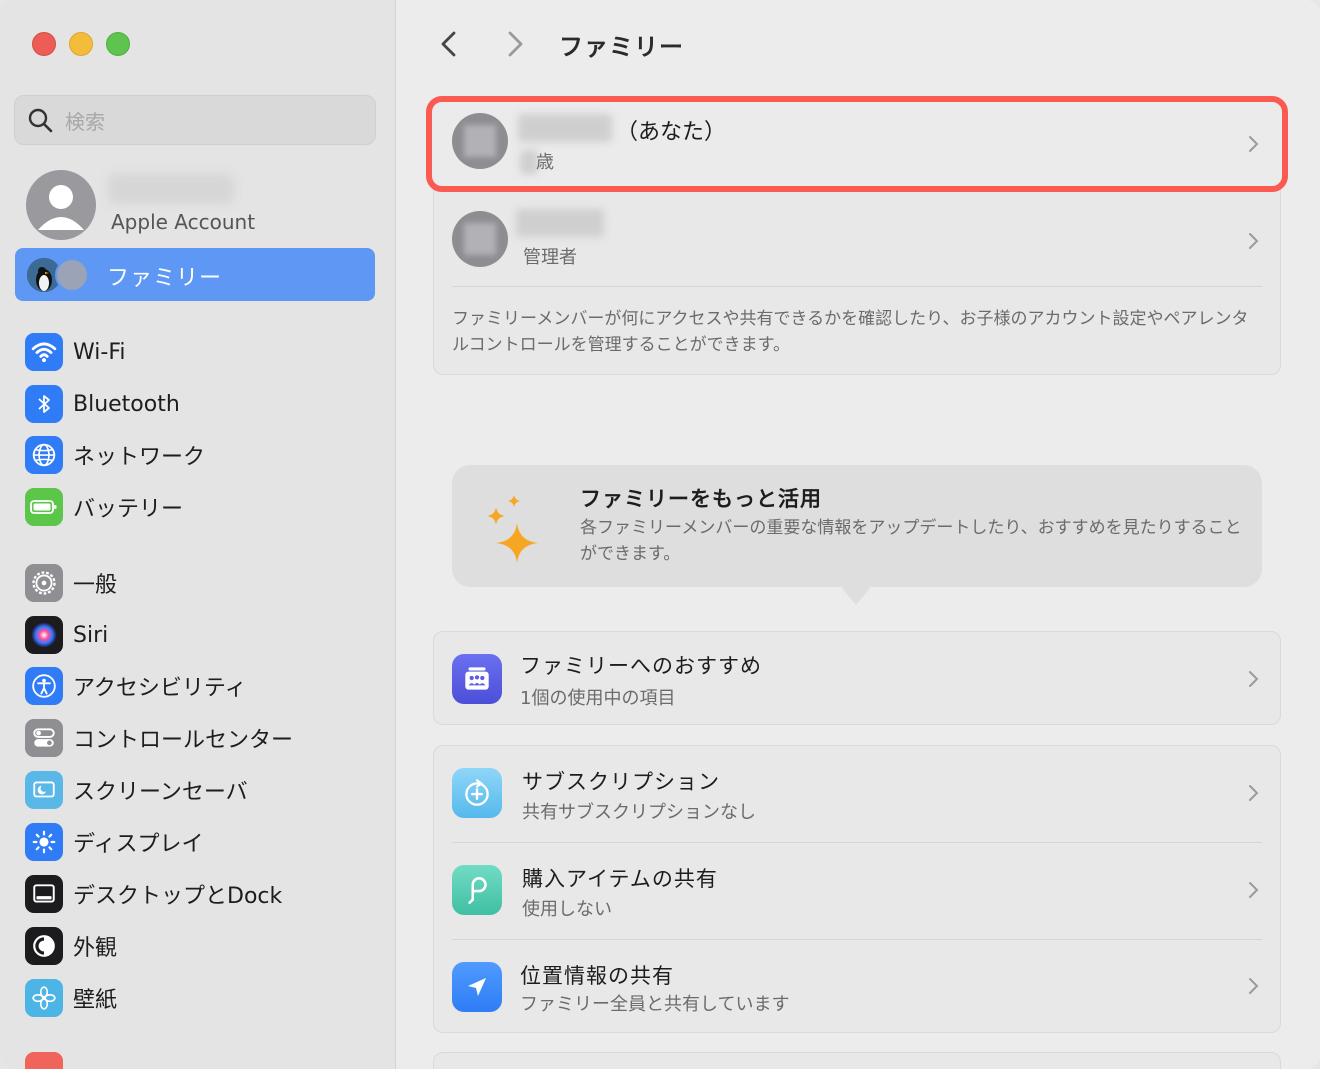  Describe the element at coordinates (44, 352) in the screenshot. I see `wifi-icon` at that location.